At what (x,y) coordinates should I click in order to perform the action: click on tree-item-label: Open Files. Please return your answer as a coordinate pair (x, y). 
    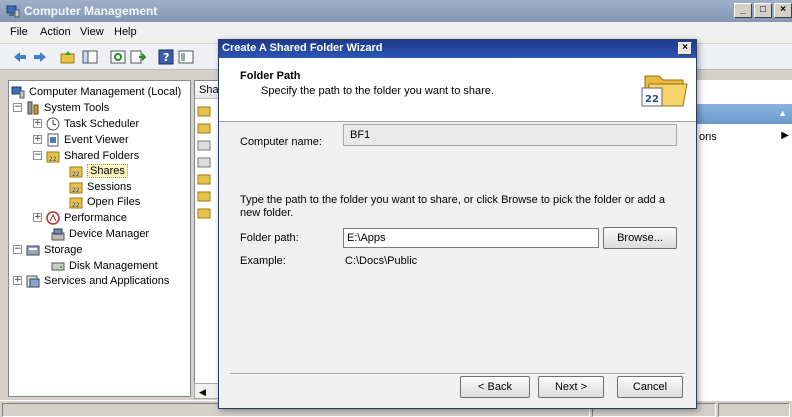
    Looking at the image, I should click on (114, 201).